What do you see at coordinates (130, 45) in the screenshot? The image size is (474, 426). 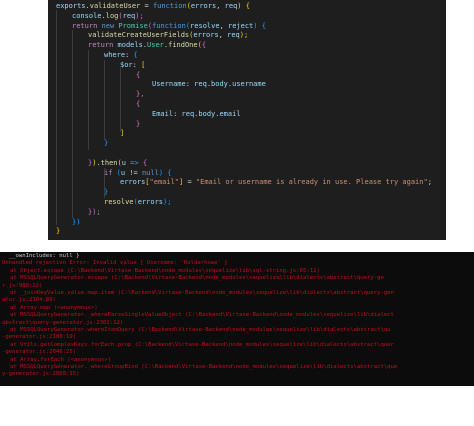 I see `code-token: models` at bounding box center [130, 45].